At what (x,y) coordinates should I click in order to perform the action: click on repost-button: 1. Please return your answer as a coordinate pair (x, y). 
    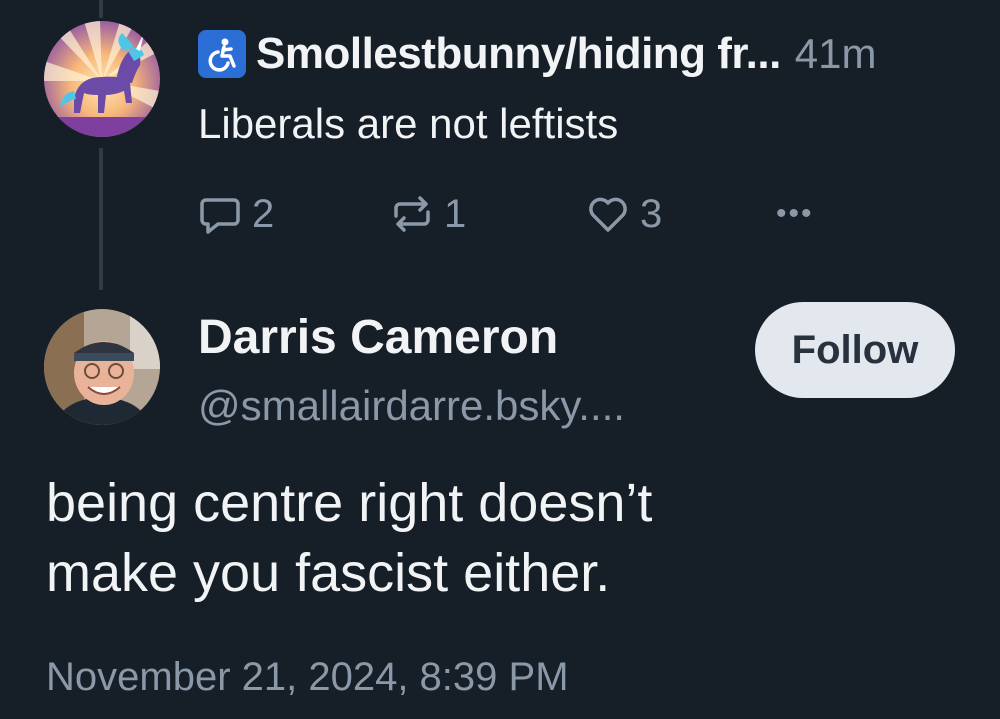
    Looking at the image, I should click on (427, 214).